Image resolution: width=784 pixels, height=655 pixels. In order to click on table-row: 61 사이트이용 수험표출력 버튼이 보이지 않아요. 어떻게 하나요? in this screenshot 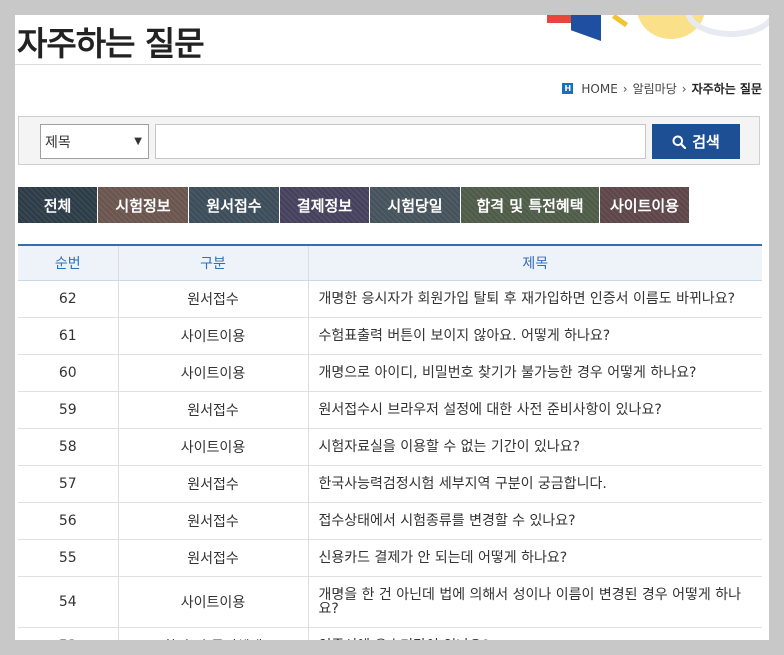, I will do `click(390, 336)`.